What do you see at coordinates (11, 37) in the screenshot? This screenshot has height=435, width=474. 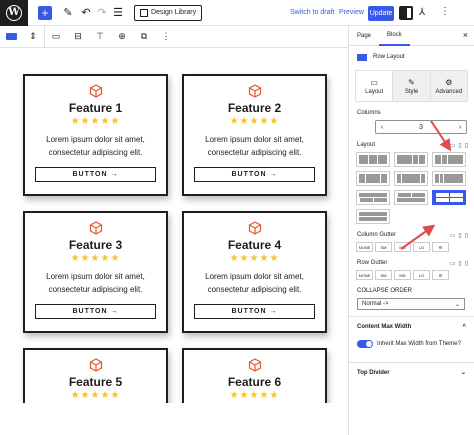 I see `row-layout-icon` at bounding box center [11, 37].